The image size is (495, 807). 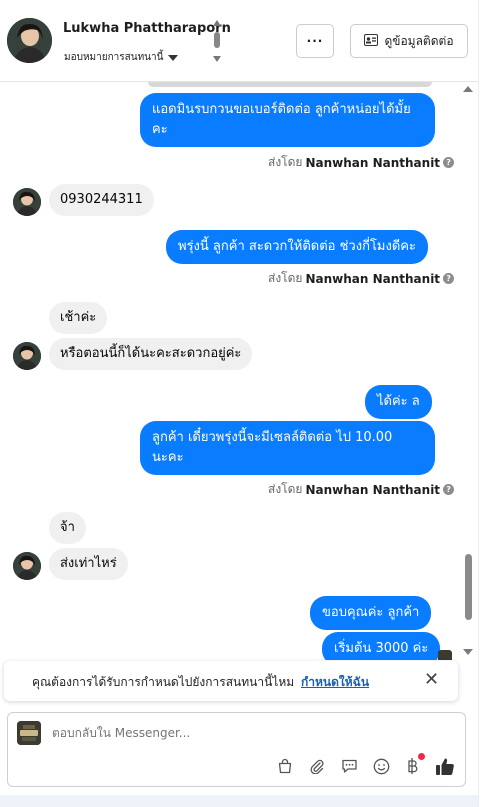 I want to click on message-incoming: ส่งเท่าไหร่, so click(x=88, y=564).